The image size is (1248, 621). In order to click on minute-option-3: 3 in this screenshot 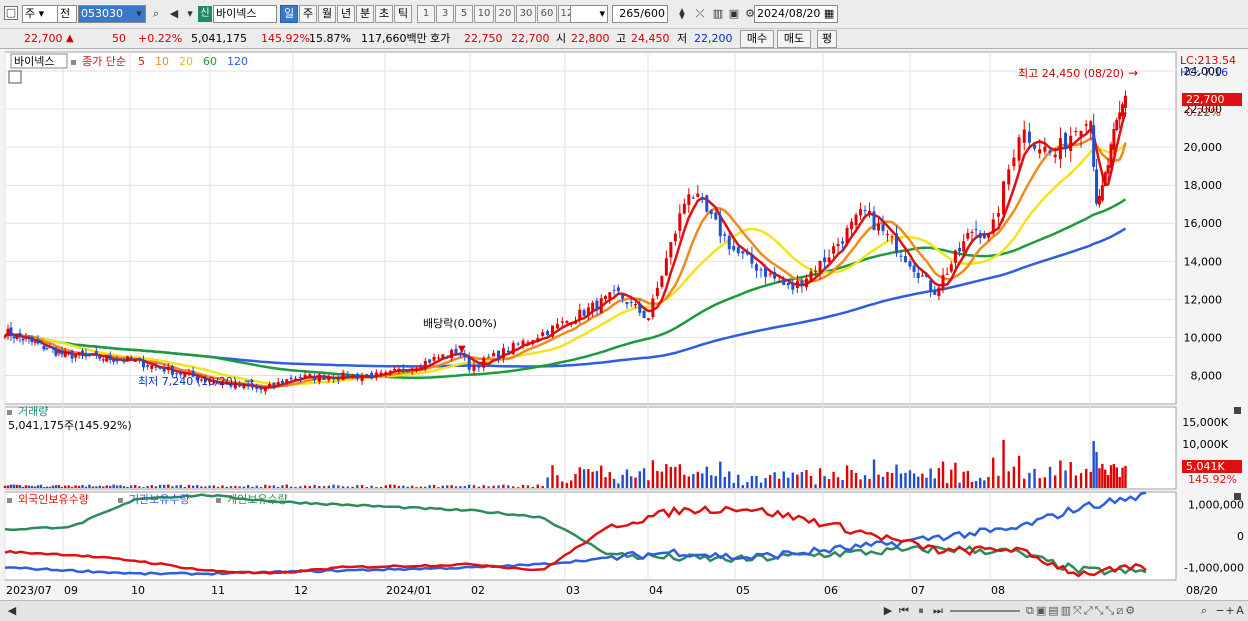, I will do `click(445, 14)`.